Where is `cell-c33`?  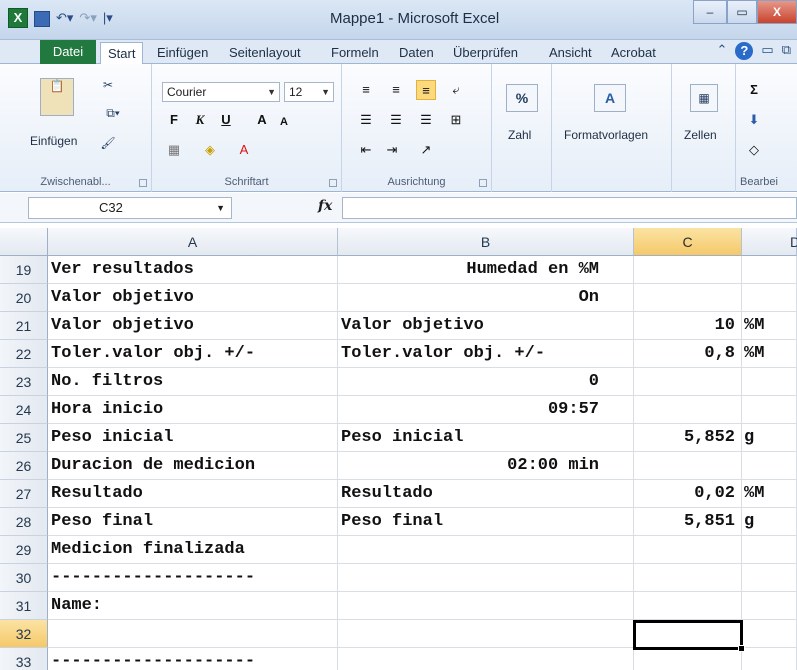 cell-c33 is located at coordinates (688, 659).